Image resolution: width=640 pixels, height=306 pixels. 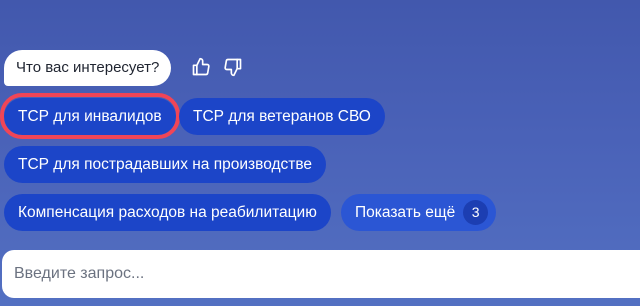 I want to click on thumbs-down-icon, so click(x=233, y=69).